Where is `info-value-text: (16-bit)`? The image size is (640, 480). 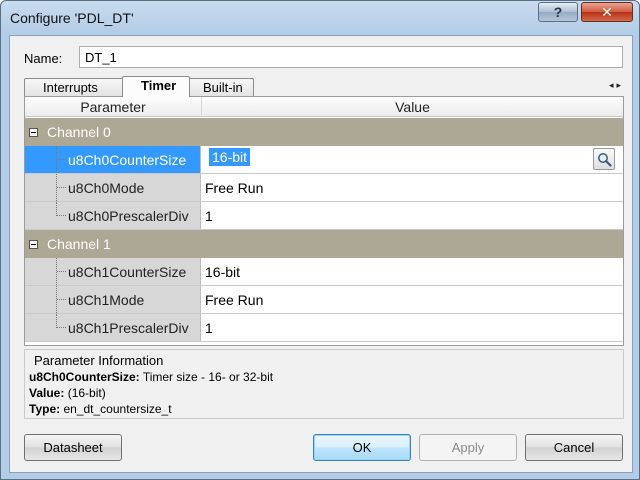 info-value-text: (16-bit) is located at coordinates (86, 393).